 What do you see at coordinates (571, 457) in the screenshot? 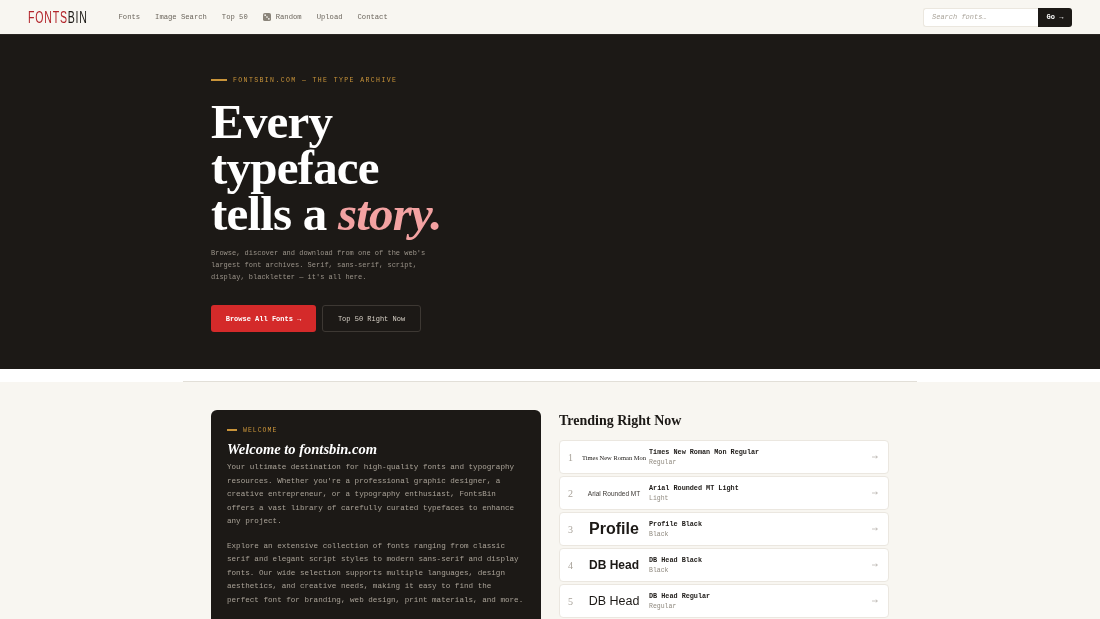
I see `rank-number: 1` at bounding box center [571, 457].